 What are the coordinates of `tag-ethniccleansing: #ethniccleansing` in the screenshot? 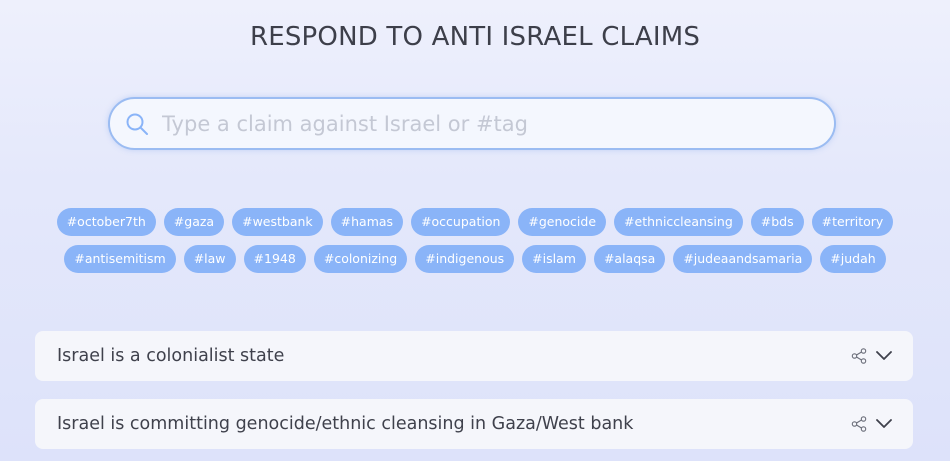 It's located at (678, 222).